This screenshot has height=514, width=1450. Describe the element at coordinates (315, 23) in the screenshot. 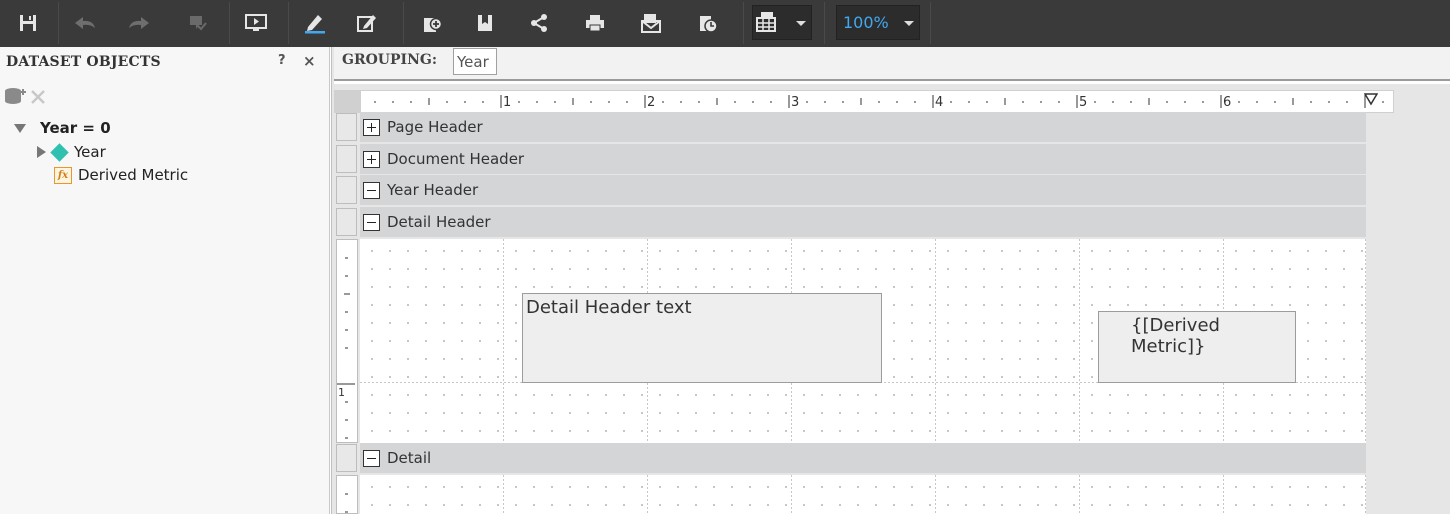

I see `pen-icon` at that location.